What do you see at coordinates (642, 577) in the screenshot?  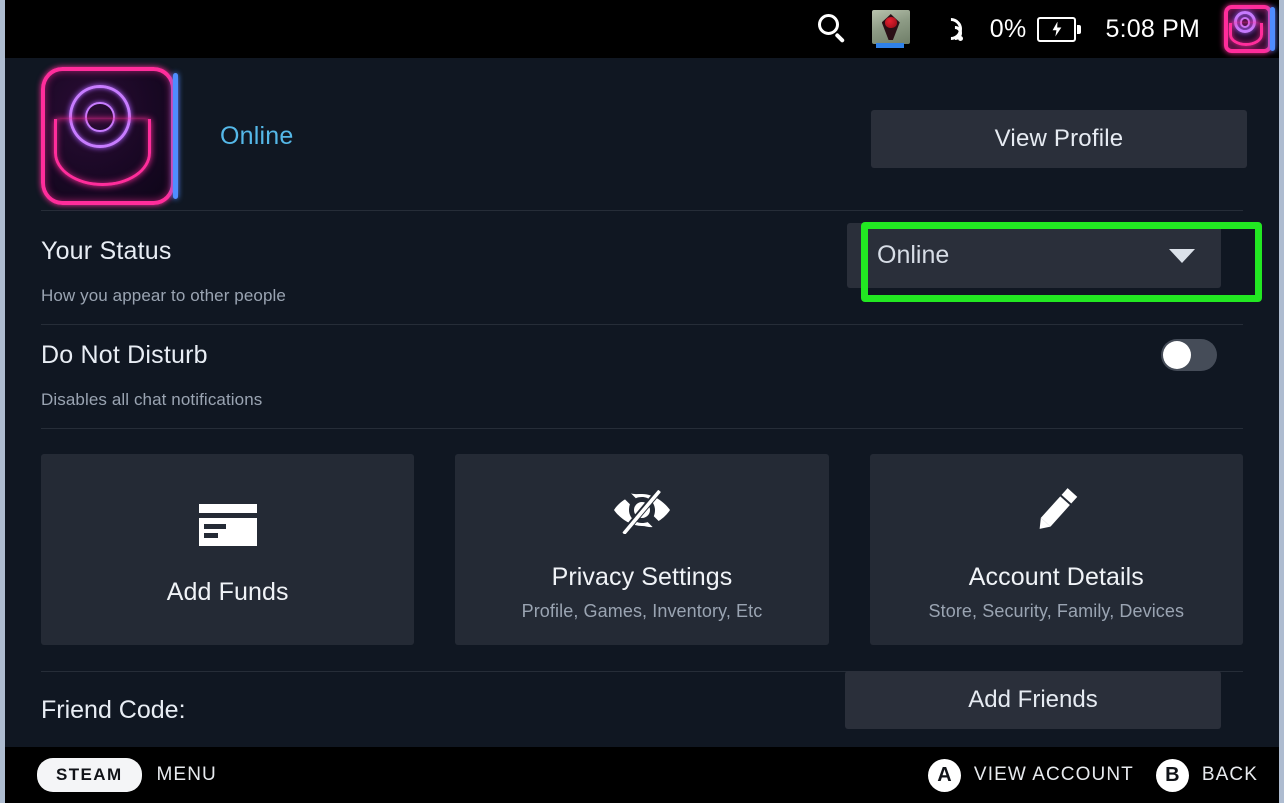 I see `privacy-settings-label: Privacy Settings` at bounding box center [642, 577].